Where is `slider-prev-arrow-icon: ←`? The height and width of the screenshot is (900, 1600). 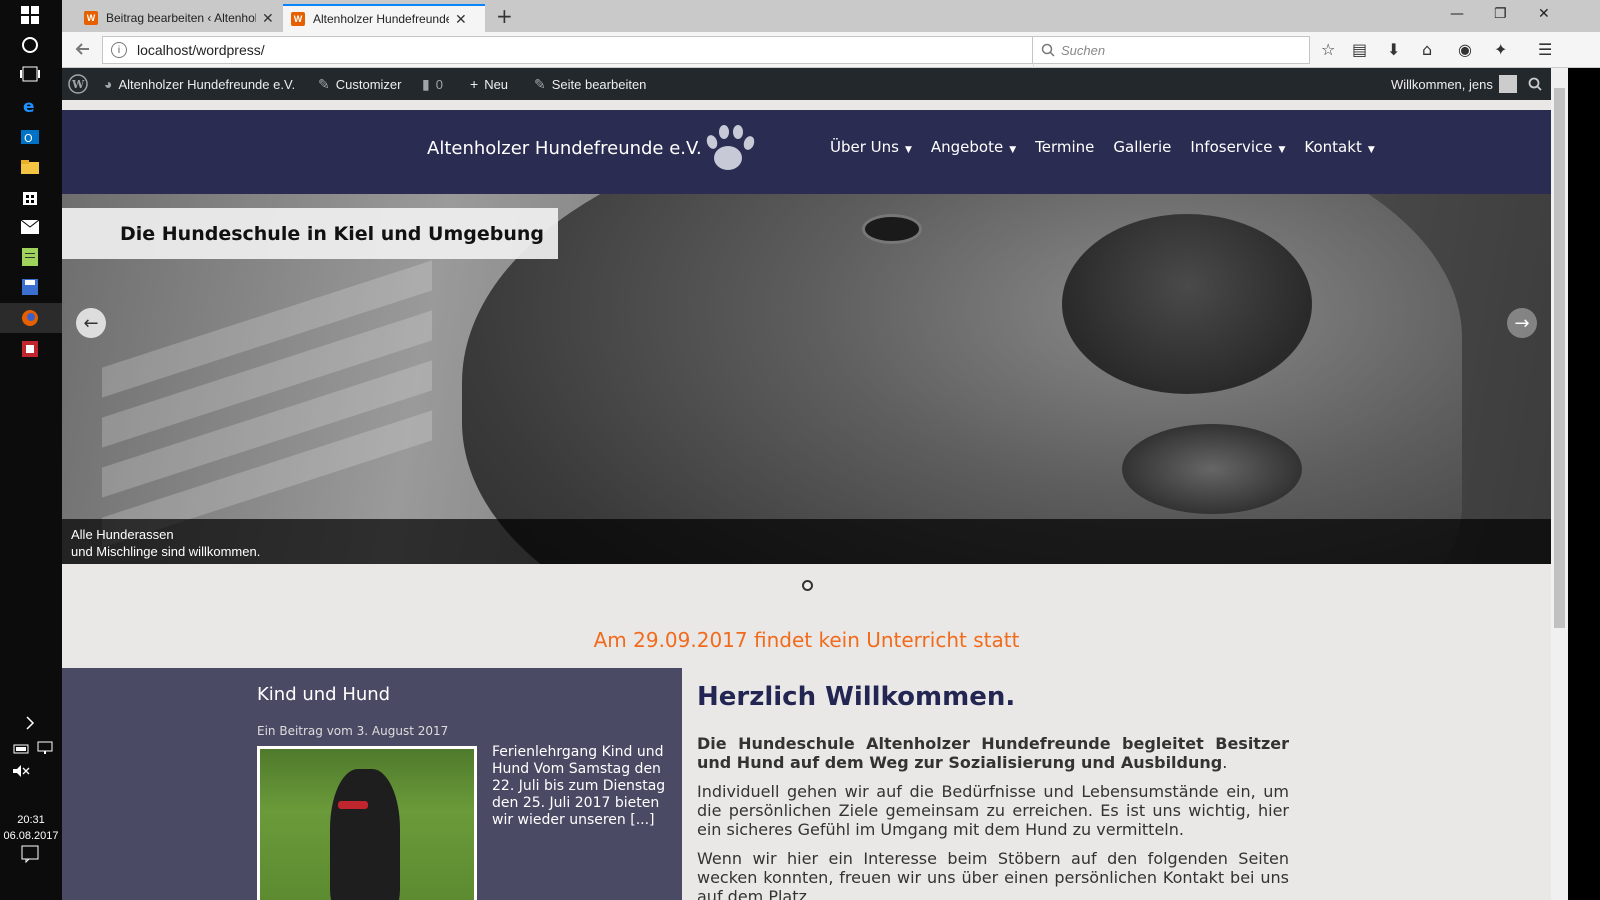
slider-prev-arrow-icon: ← is located at coordinates (91, 323).